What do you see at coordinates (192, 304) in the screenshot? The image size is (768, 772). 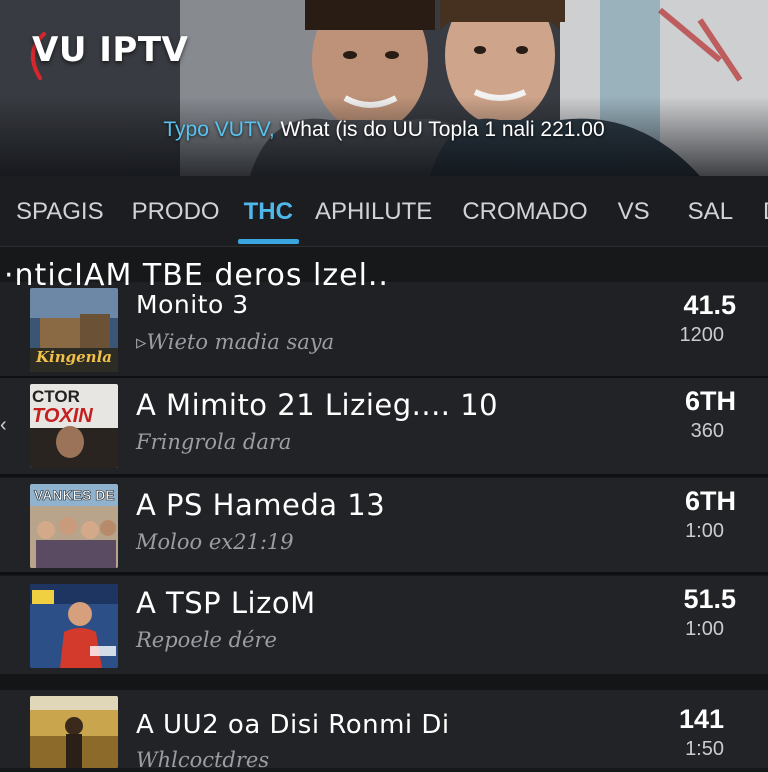 I see `item-title: Monito 3` at bounding box center [192, 304].